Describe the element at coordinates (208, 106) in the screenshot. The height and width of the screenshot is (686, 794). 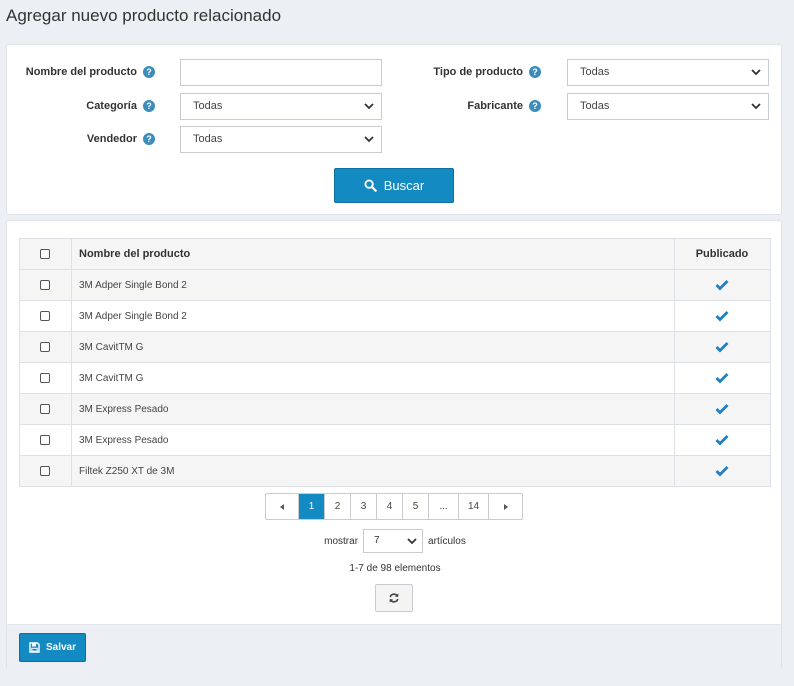
I see `category-value: Todas` at that location.